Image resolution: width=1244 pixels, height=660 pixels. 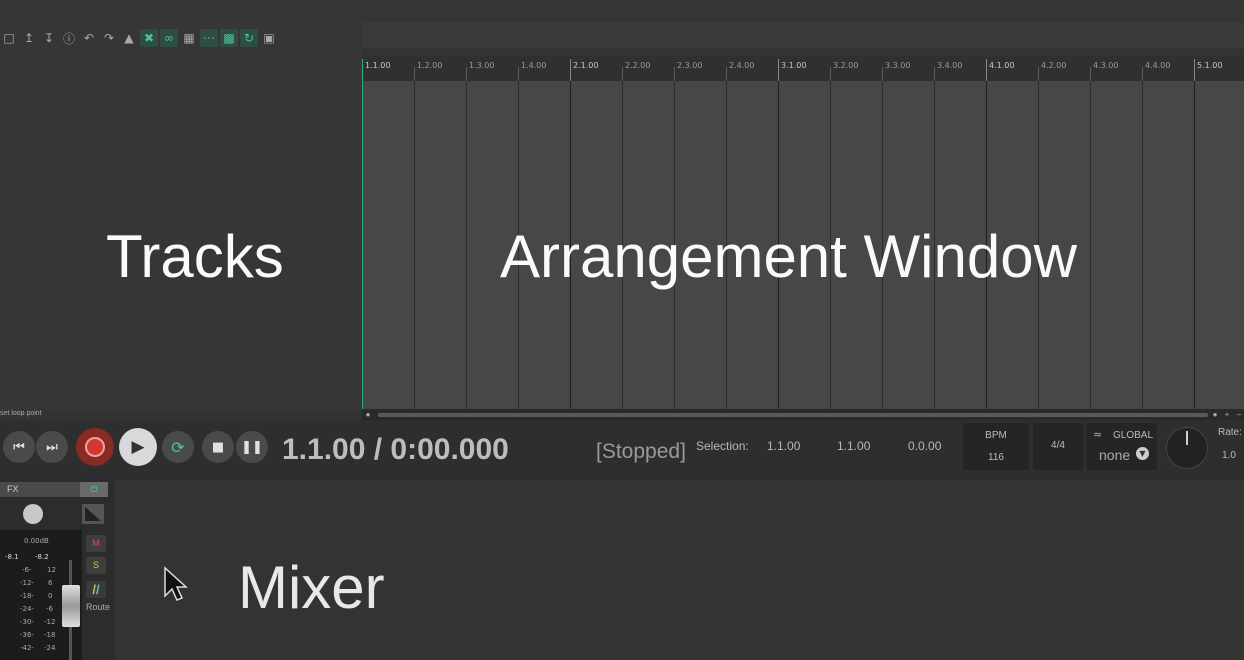 What do you see at coordinates (50, 635) in the screenshot?
I see `fader-scale-tick: -18` at bounding box center [50, 635].